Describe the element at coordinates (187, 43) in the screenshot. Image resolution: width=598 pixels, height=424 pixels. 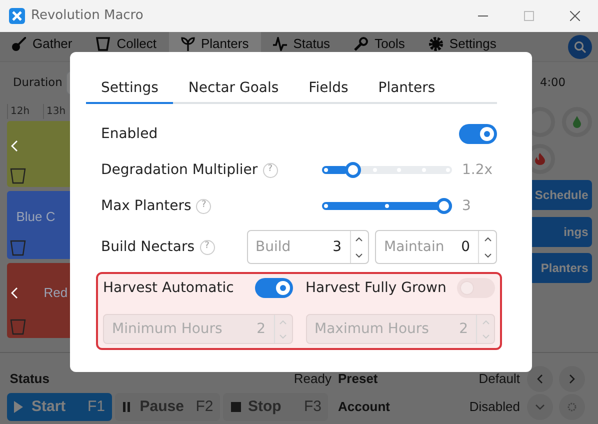
I see `leaf-icon` at that location.